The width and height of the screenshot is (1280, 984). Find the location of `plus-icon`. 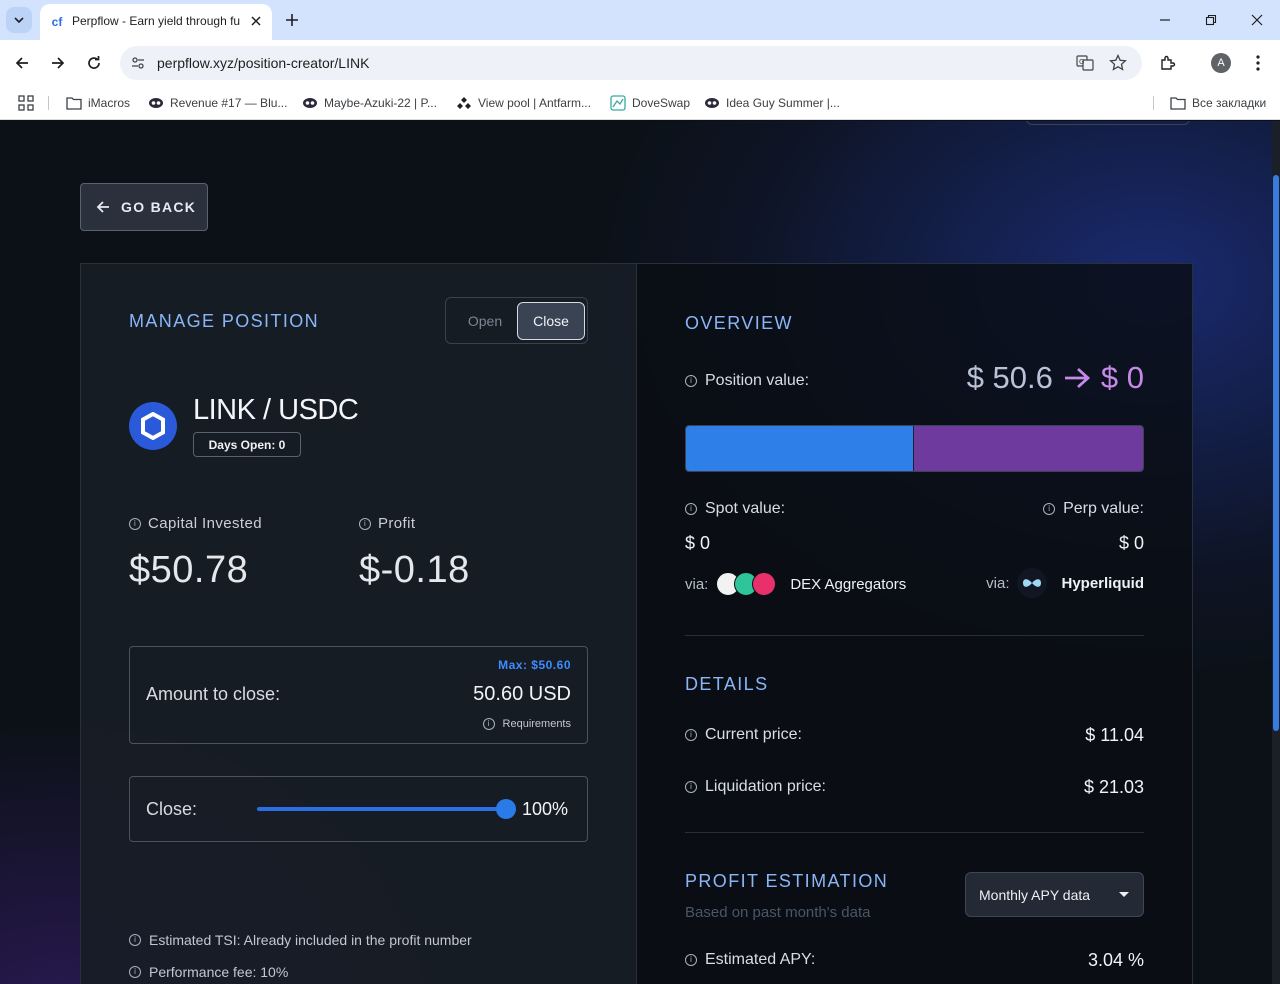

plus-icon is located at coordinates (292, 20).